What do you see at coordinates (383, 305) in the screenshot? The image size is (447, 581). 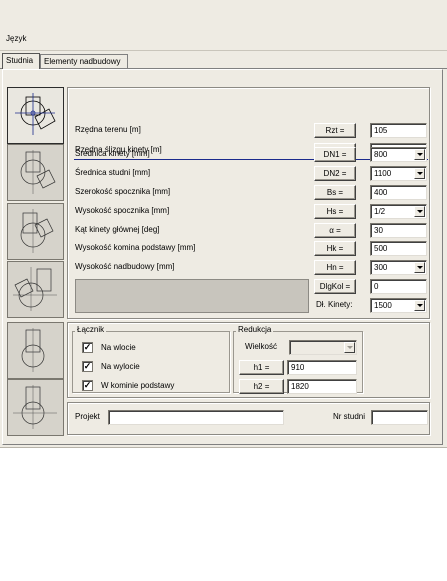 I see `dl-kinety-value: 1500` at bounding box center [383, 305].